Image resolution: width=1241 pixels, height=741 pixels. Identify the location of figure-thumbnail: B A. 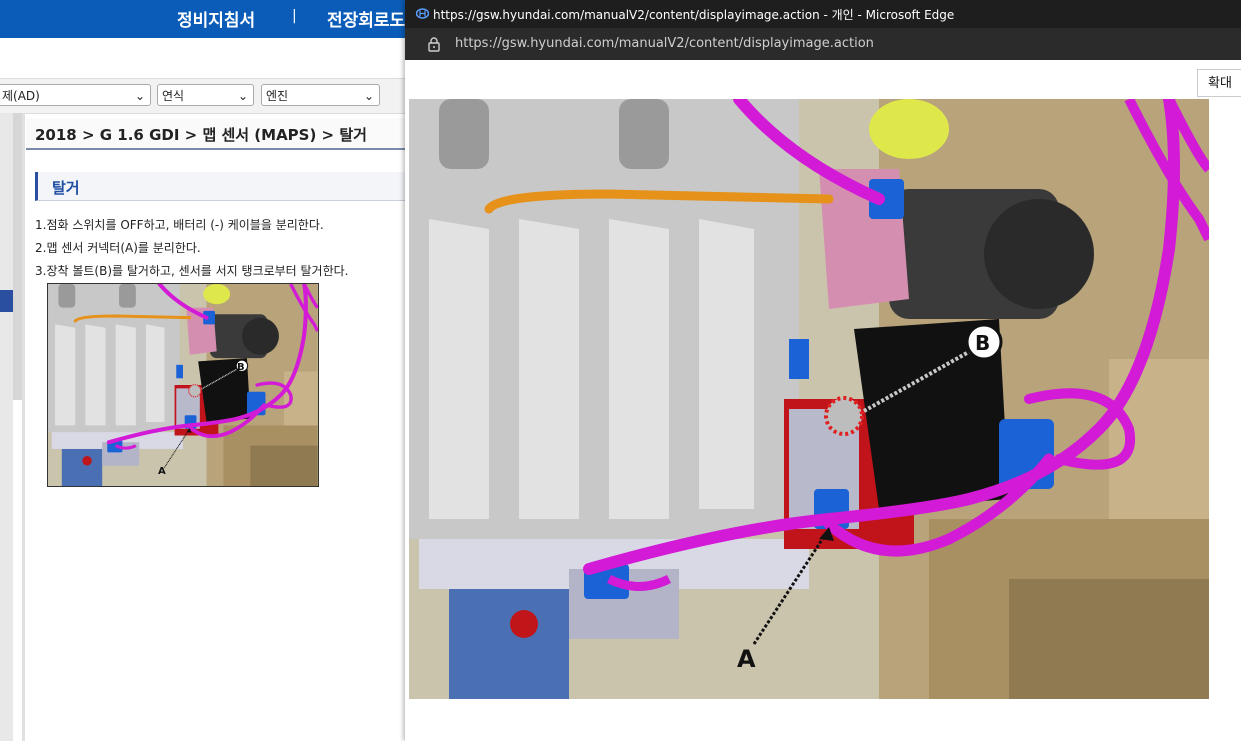
(183, 385).